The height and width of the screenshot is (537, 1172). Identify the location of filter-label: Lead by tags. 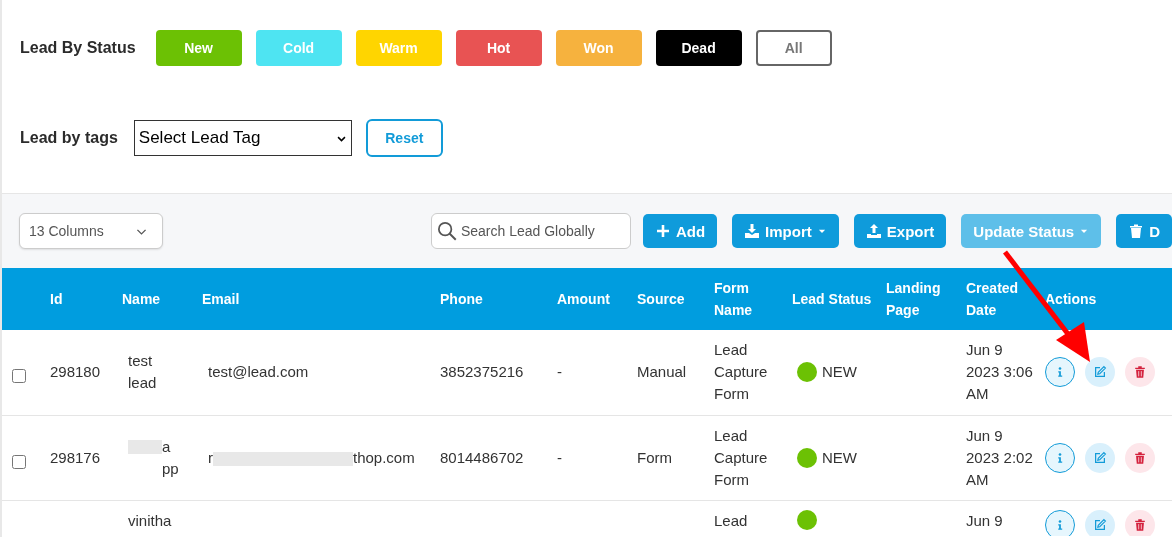
(69, 138).